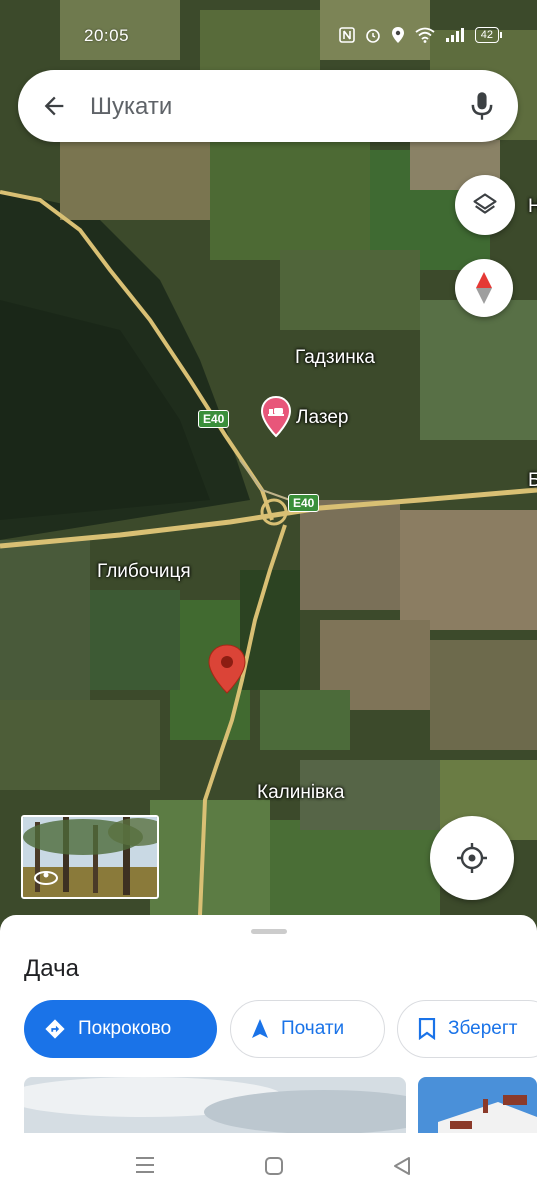  What do you see at coordinates (454, 35) in the screenshot?
I see `signal-icon` at bounding box center [454, 35].